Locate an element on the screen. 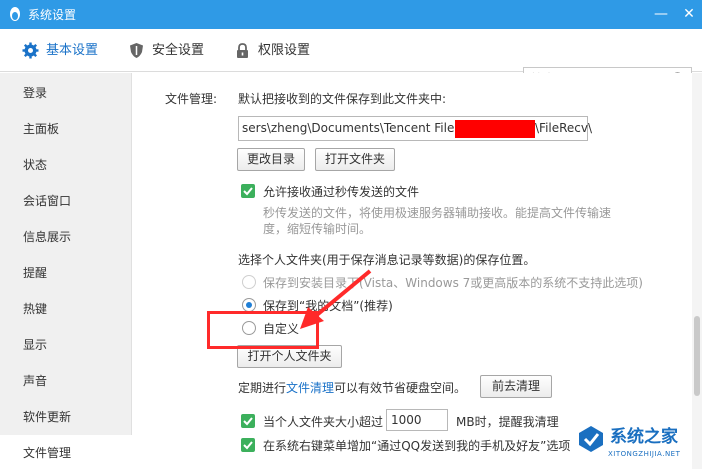 The height and width of the screenshot is (469, 702). personal-folder-desc: 选择个人文件夹(用于保存消息记录等数据)的保存位置。 is located at coordinates (387, 260).